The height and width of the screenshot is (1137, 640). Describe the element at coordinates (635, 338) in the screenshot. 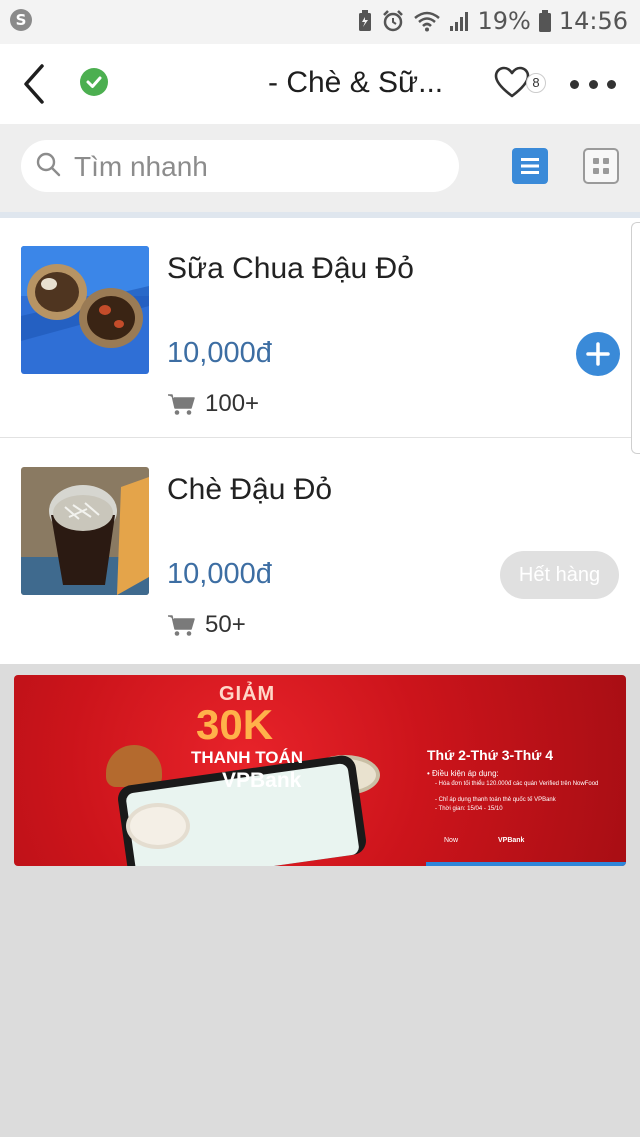

I see `scroll-indicator` at that location.